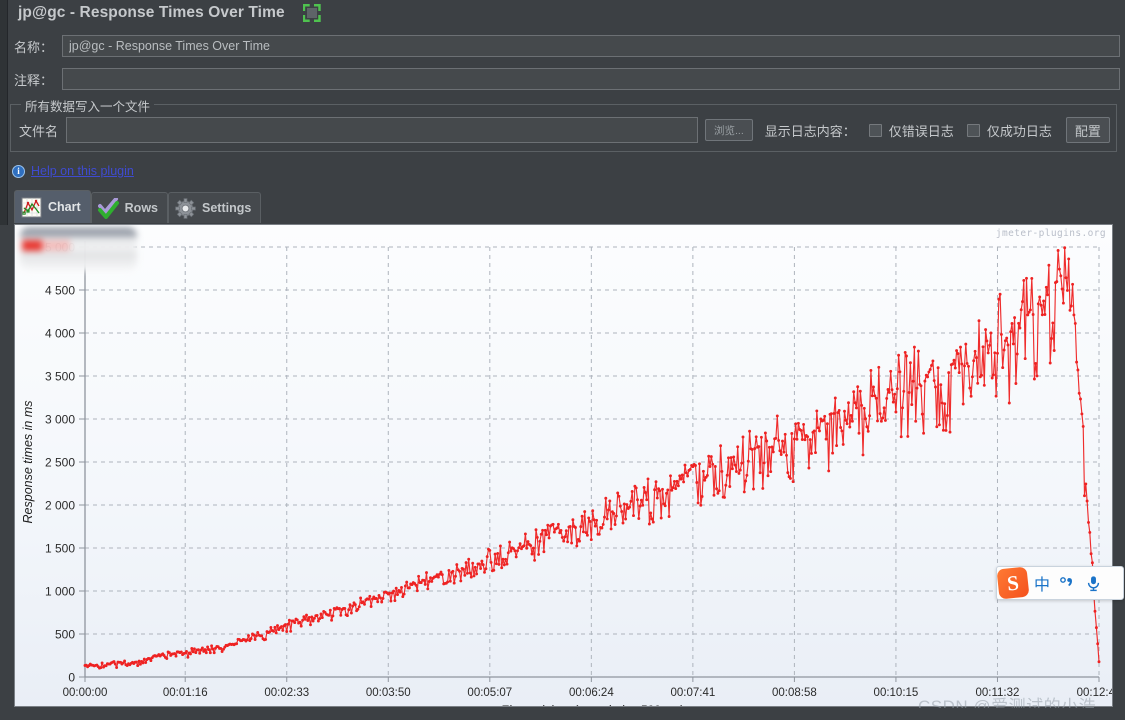  Describe the element at coordinates (1087, 130) in the screenshot. I see `configure-button: 配置` at that location.